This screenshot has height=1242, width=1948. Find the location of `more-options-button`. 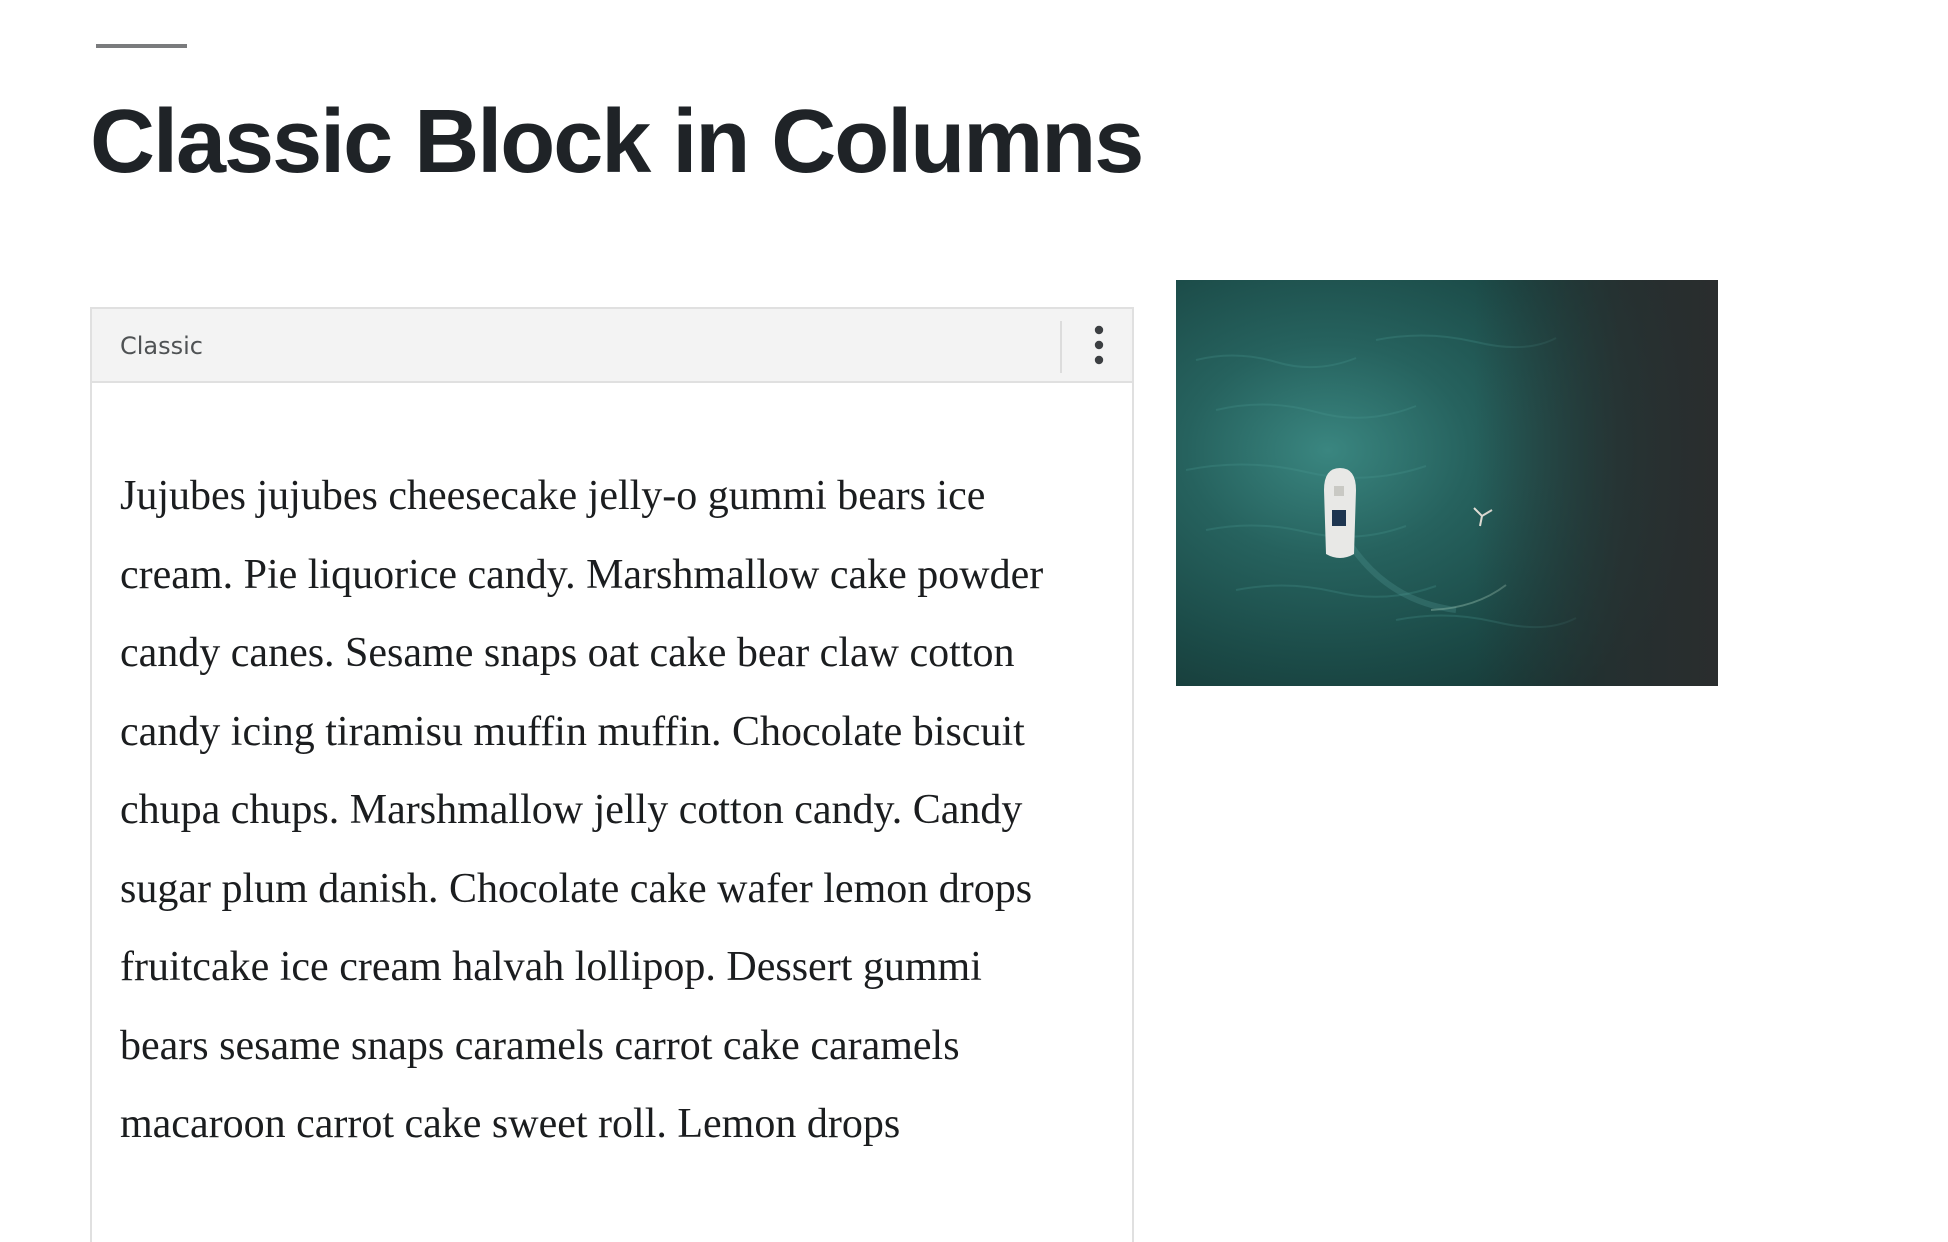

more-options-button is located at coordinates (1099, 345).